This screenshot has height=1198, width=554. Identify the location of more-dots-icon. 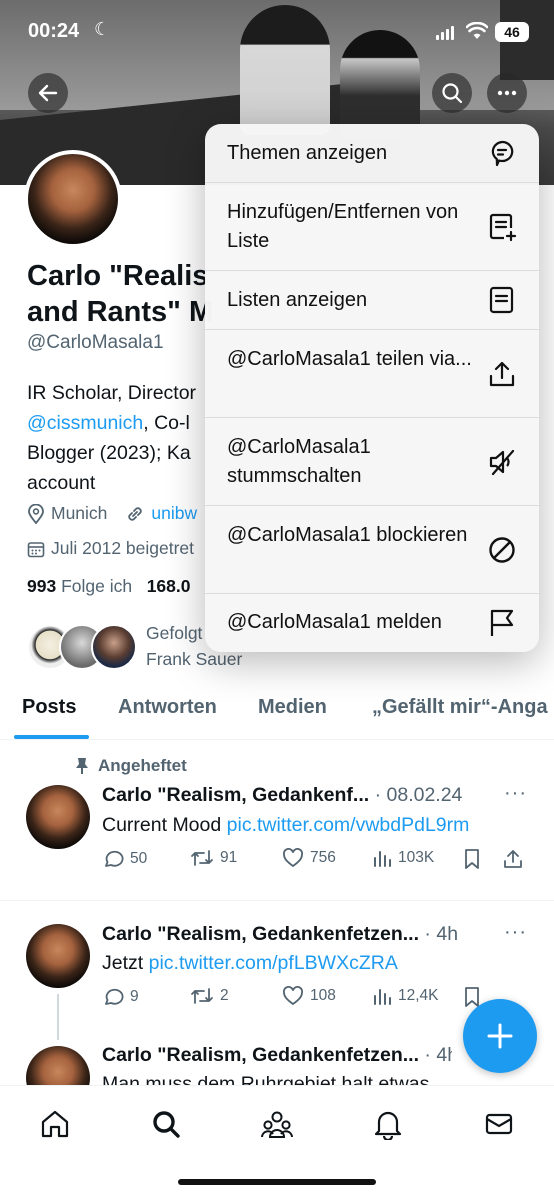
(507, 93).